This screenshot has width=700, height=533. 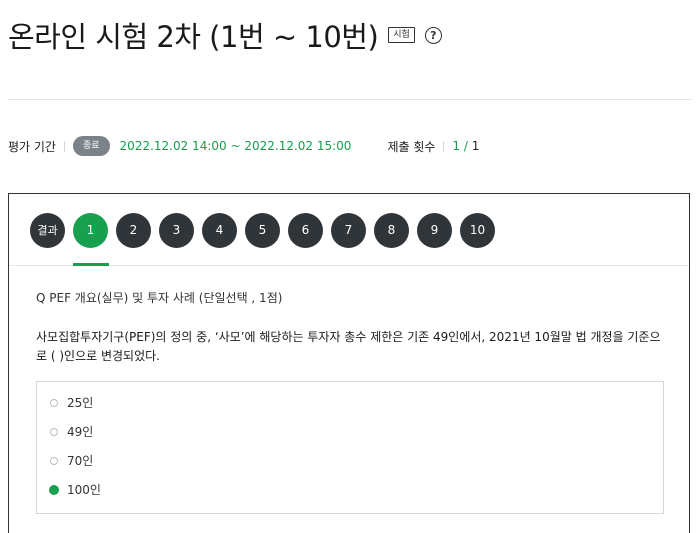 I want to click on submit-count-total: 1, so click(x=475, y=146).